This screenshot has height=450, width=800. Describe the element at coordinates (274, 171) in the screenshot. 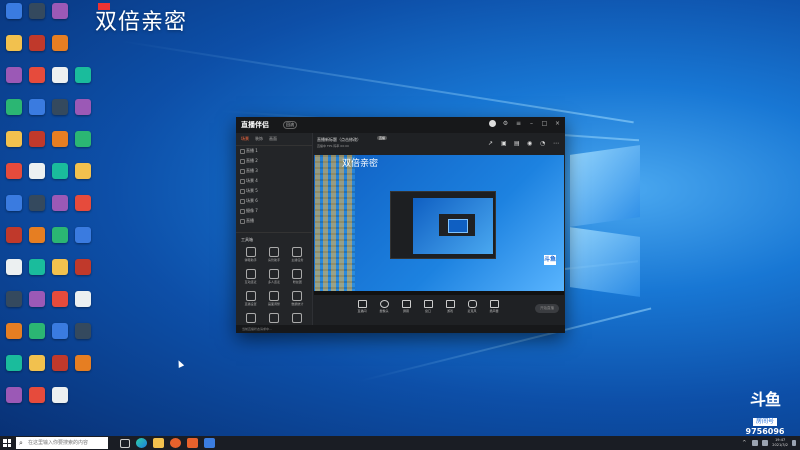

I see `scene-item: 直播 3` at that location.